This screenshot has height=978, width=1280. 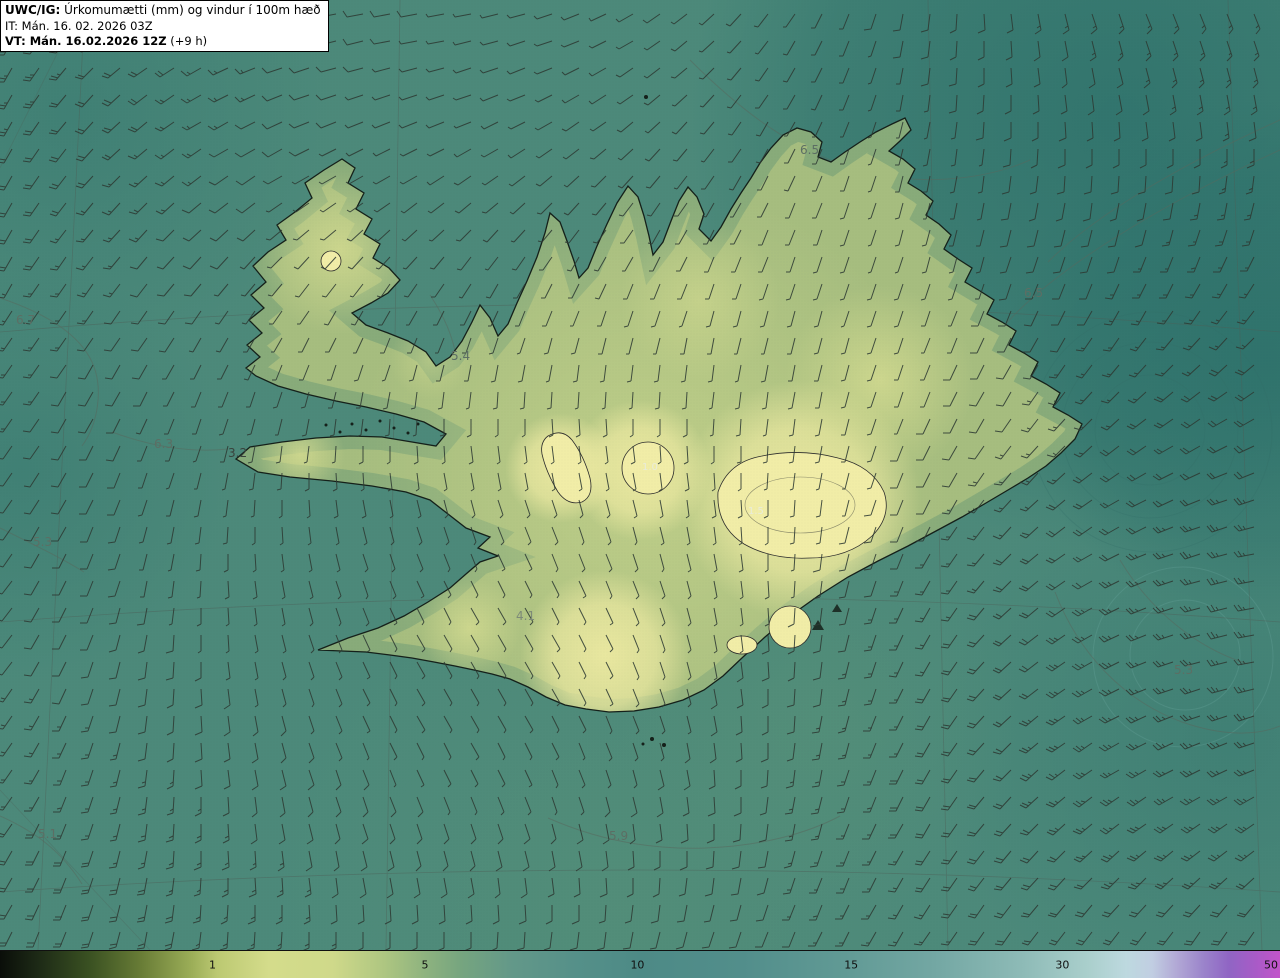 I want to click on valid-time: VT: Mán. 16.02.2026 12Z, so click(x=86, y=40).